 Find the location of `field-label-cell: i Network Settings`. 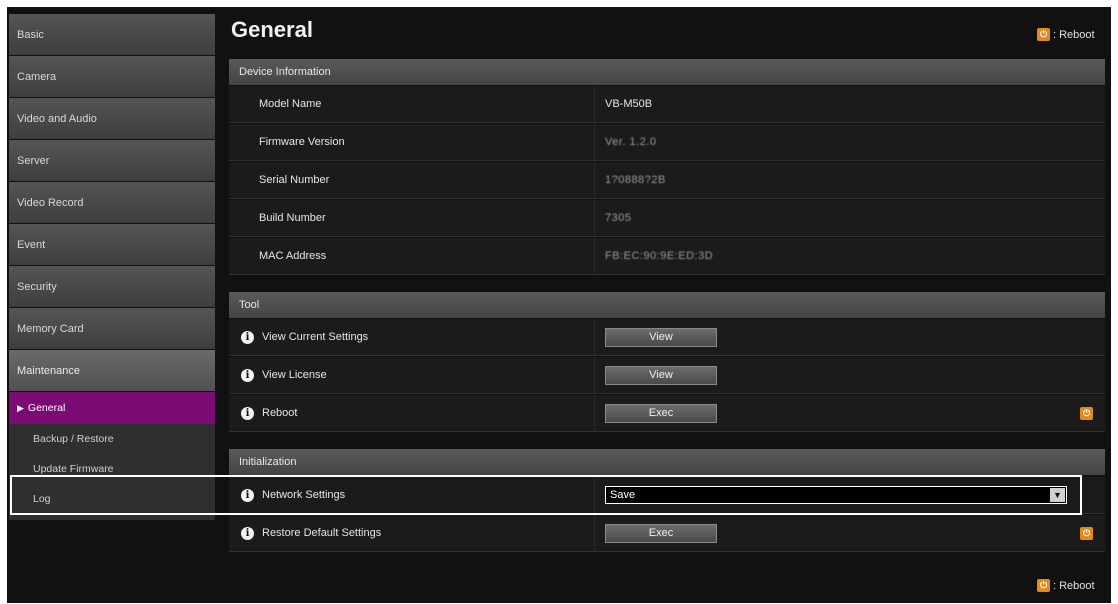

field-label-cell: i Network Settings is located at coordinates (411, 495).